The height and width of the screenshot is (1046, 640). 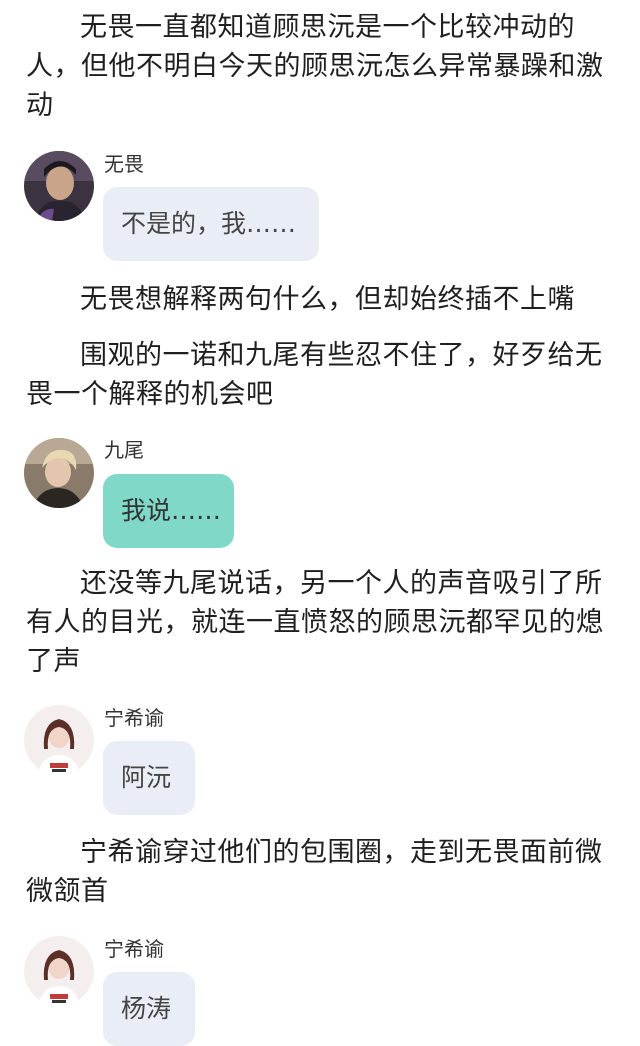 What do you see at coordinates (59, 473) in the screenshot?
I see `avatar-jiuwei-icon` at bounding box center [59, 473].